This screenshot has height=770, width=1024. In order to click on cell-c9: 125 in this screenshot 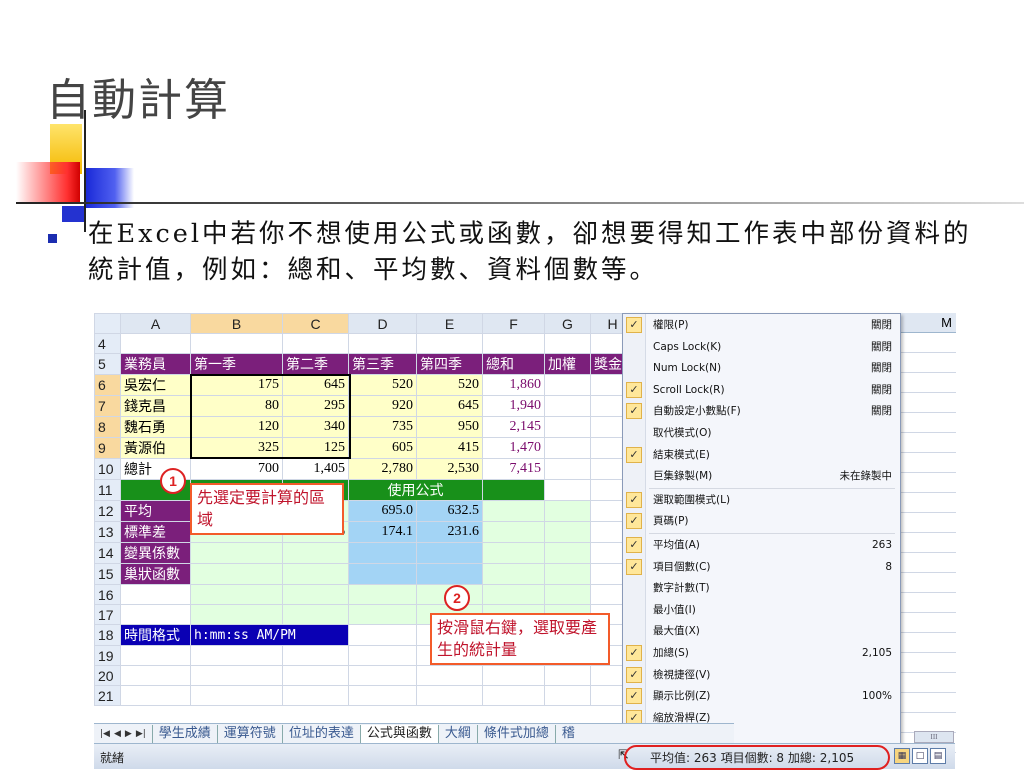, I will do `click(315, 448)`.